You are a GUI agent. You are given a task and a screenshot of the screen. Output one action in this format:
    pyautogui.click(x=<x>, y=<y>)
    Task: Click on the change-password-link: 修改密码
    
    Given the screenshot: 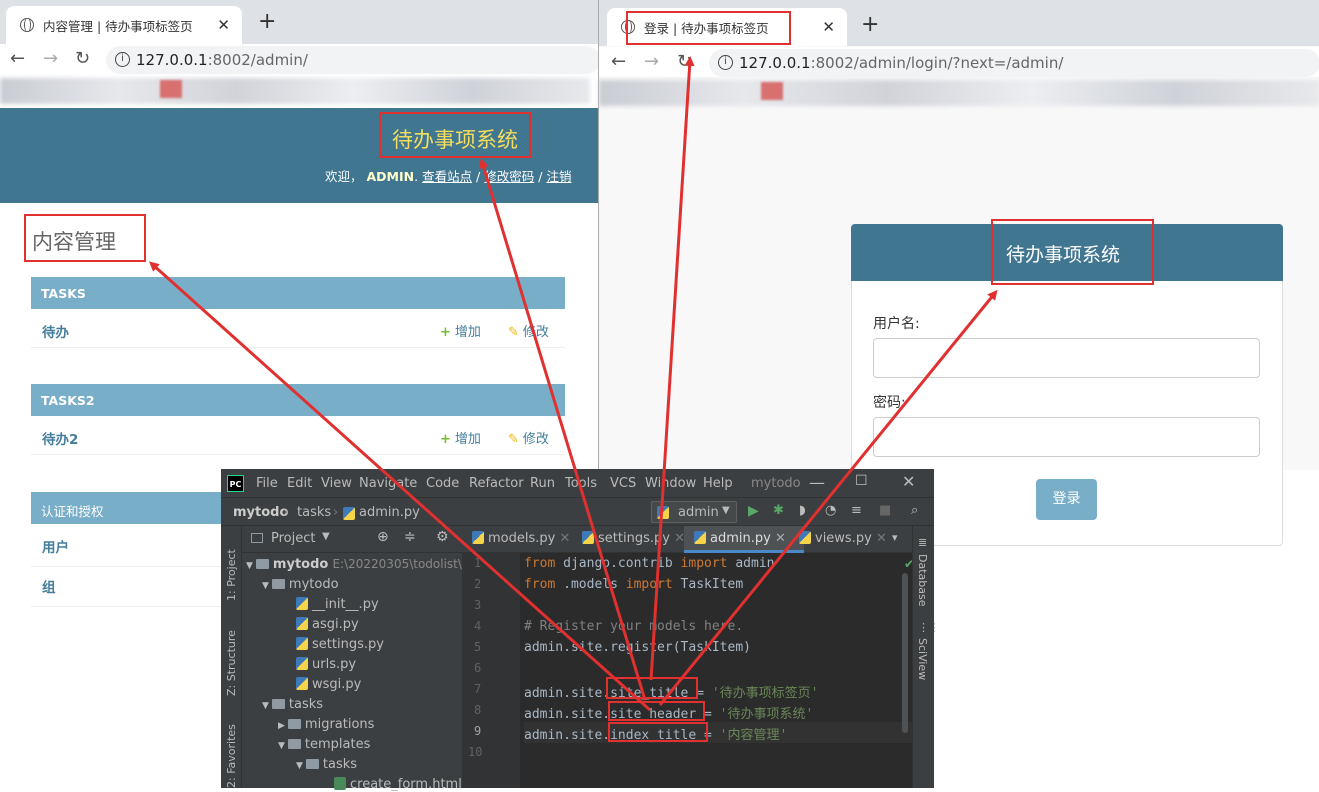 What is the action you would take?
    pyautogui.click(x=509, y=176)
    